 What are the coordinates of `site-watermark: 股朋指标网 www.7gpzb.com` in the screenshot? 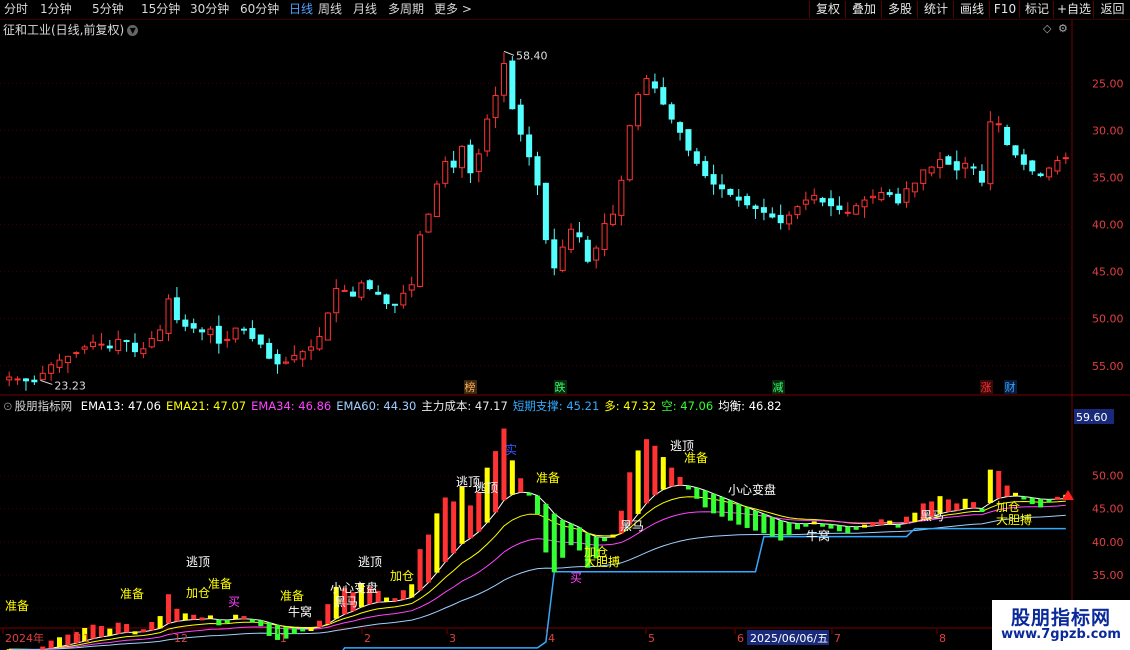 It's located at (1061, 625).